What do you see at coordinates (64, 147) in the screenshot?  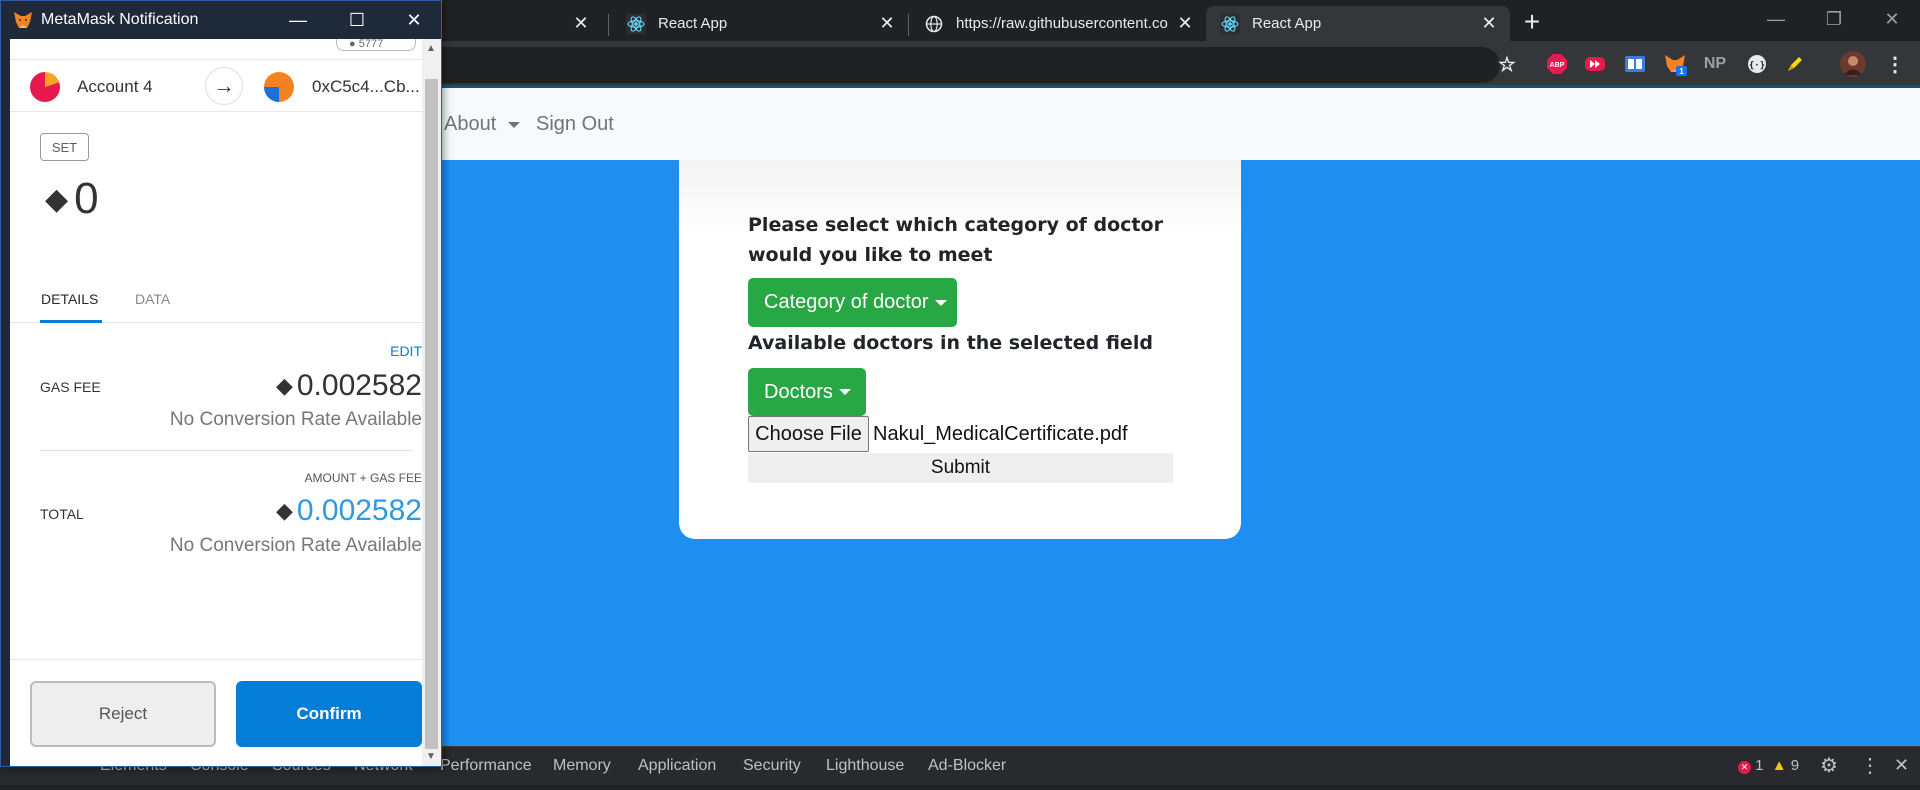 I see `method-badge: SET` at bounding box center [64, 147].